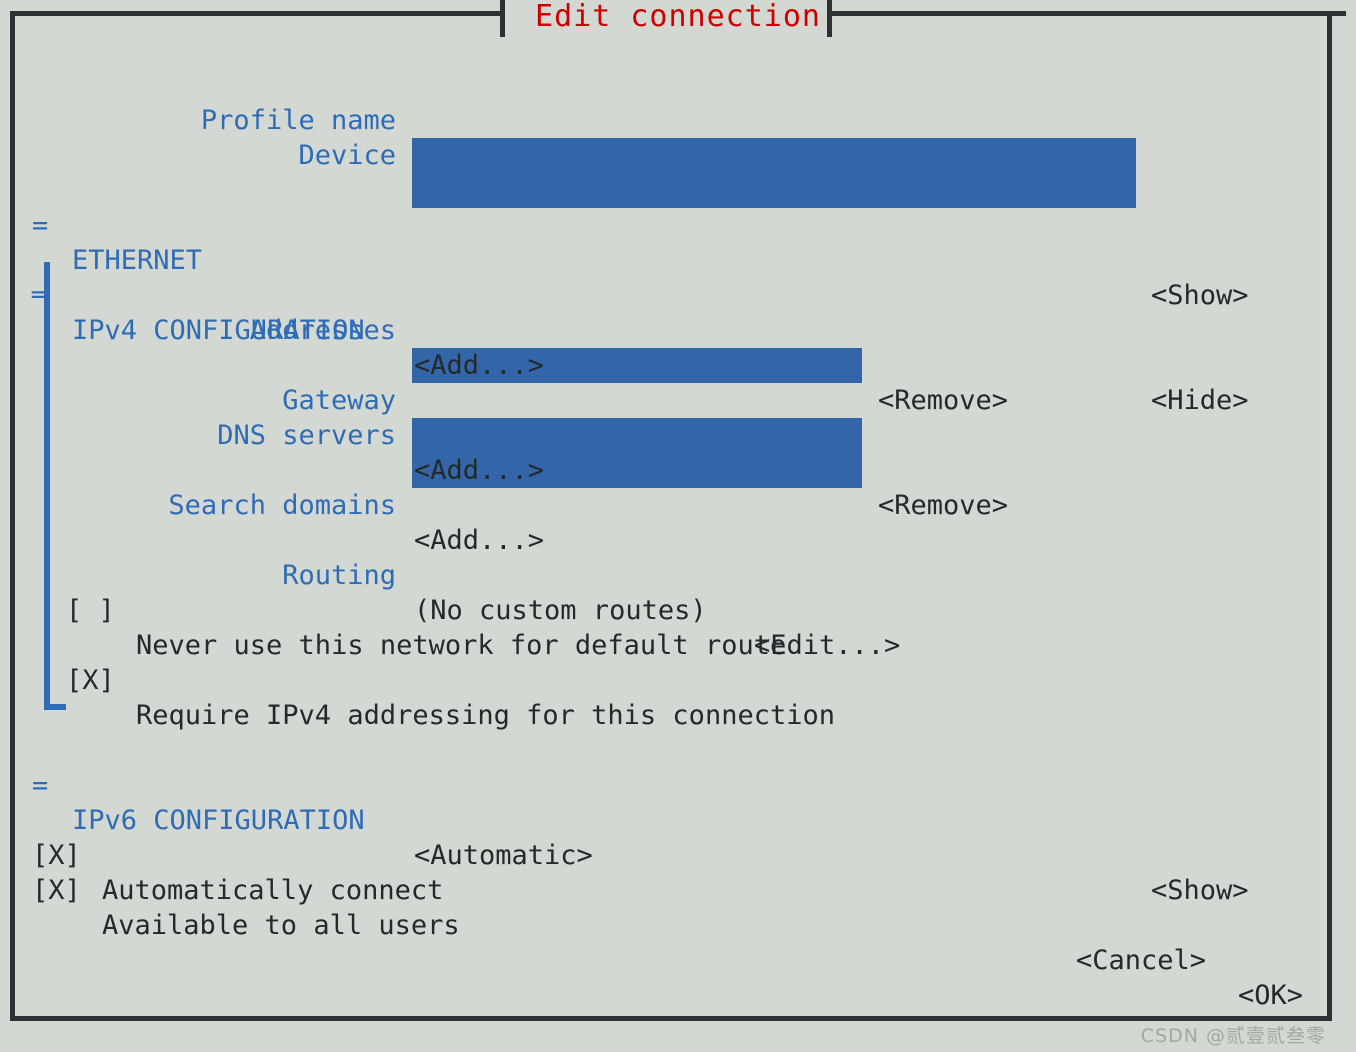 This screenshot has height=1052, width=1356. I want to click on ipv6-collapse-icon: =, so click(40, 785).